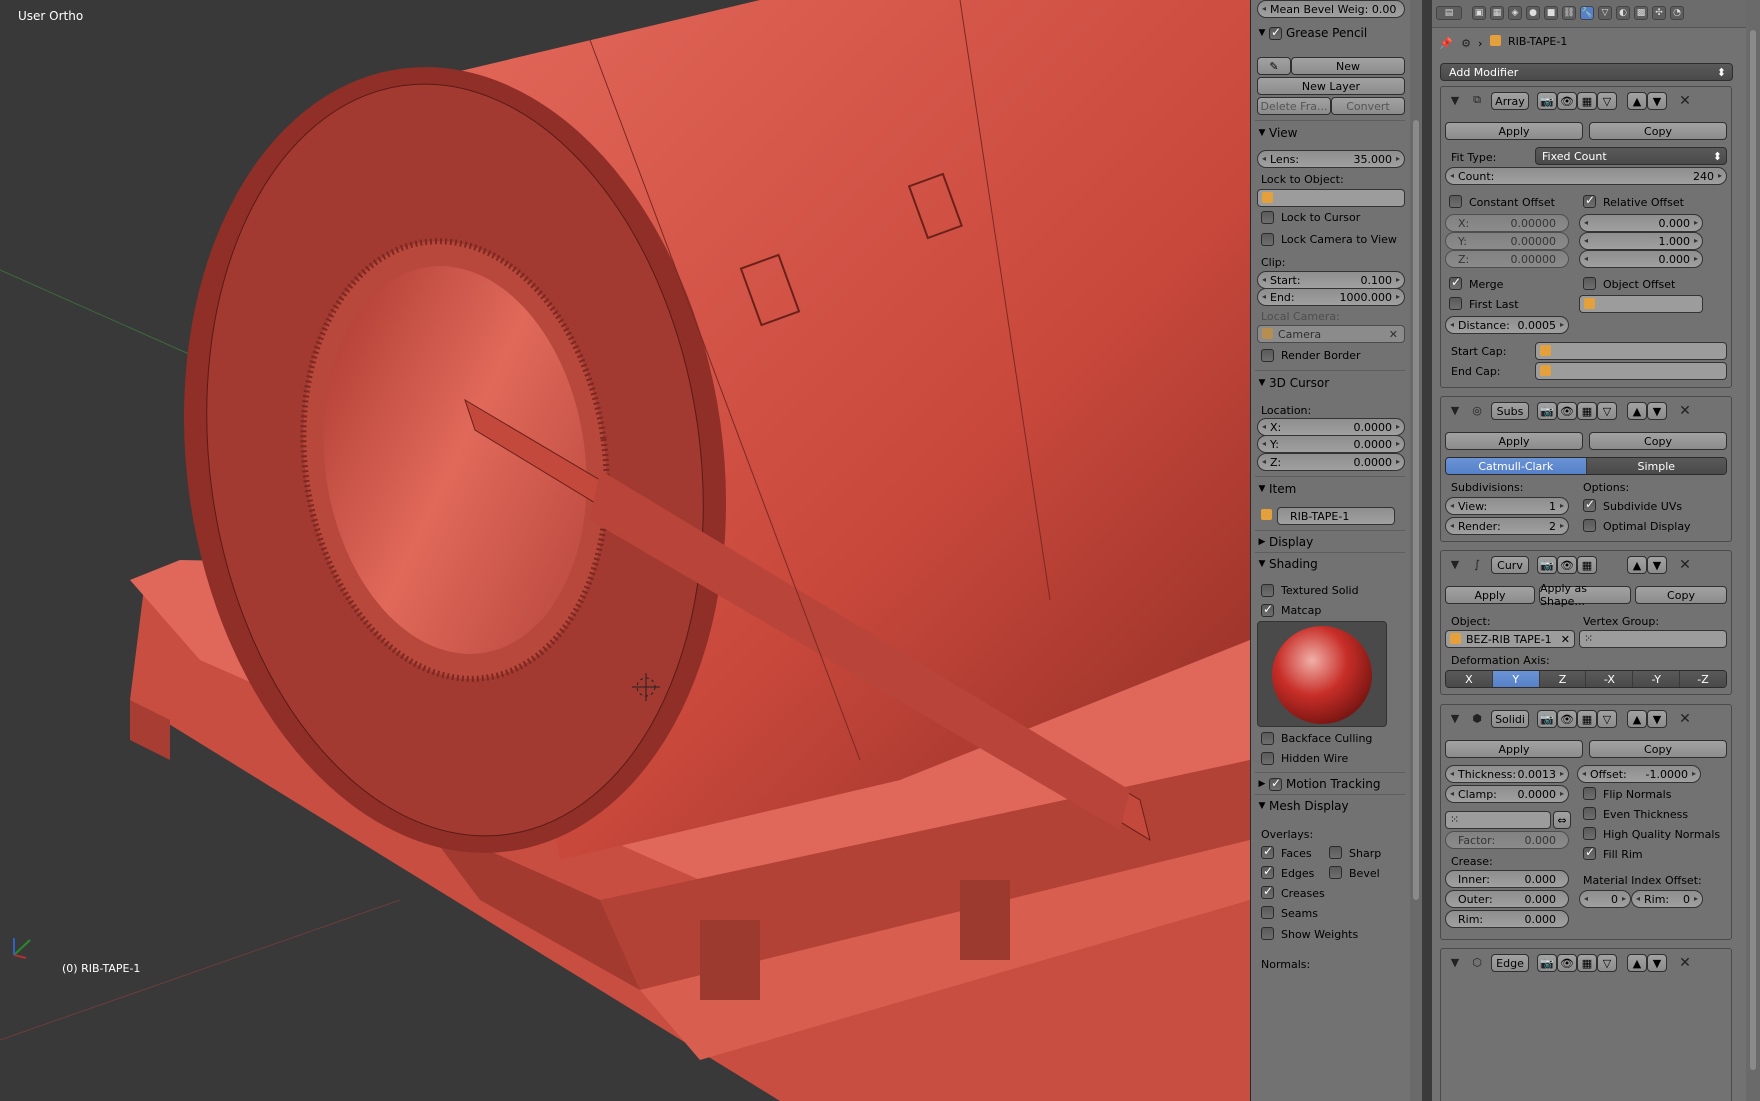 Image resolution: width=1760 pixels, height=1101 pixels. Describe the element at coordinates (1586, 72) in the screenshot. I see `add-modifier-dropdown: Add Modifier ⬍` at that location.